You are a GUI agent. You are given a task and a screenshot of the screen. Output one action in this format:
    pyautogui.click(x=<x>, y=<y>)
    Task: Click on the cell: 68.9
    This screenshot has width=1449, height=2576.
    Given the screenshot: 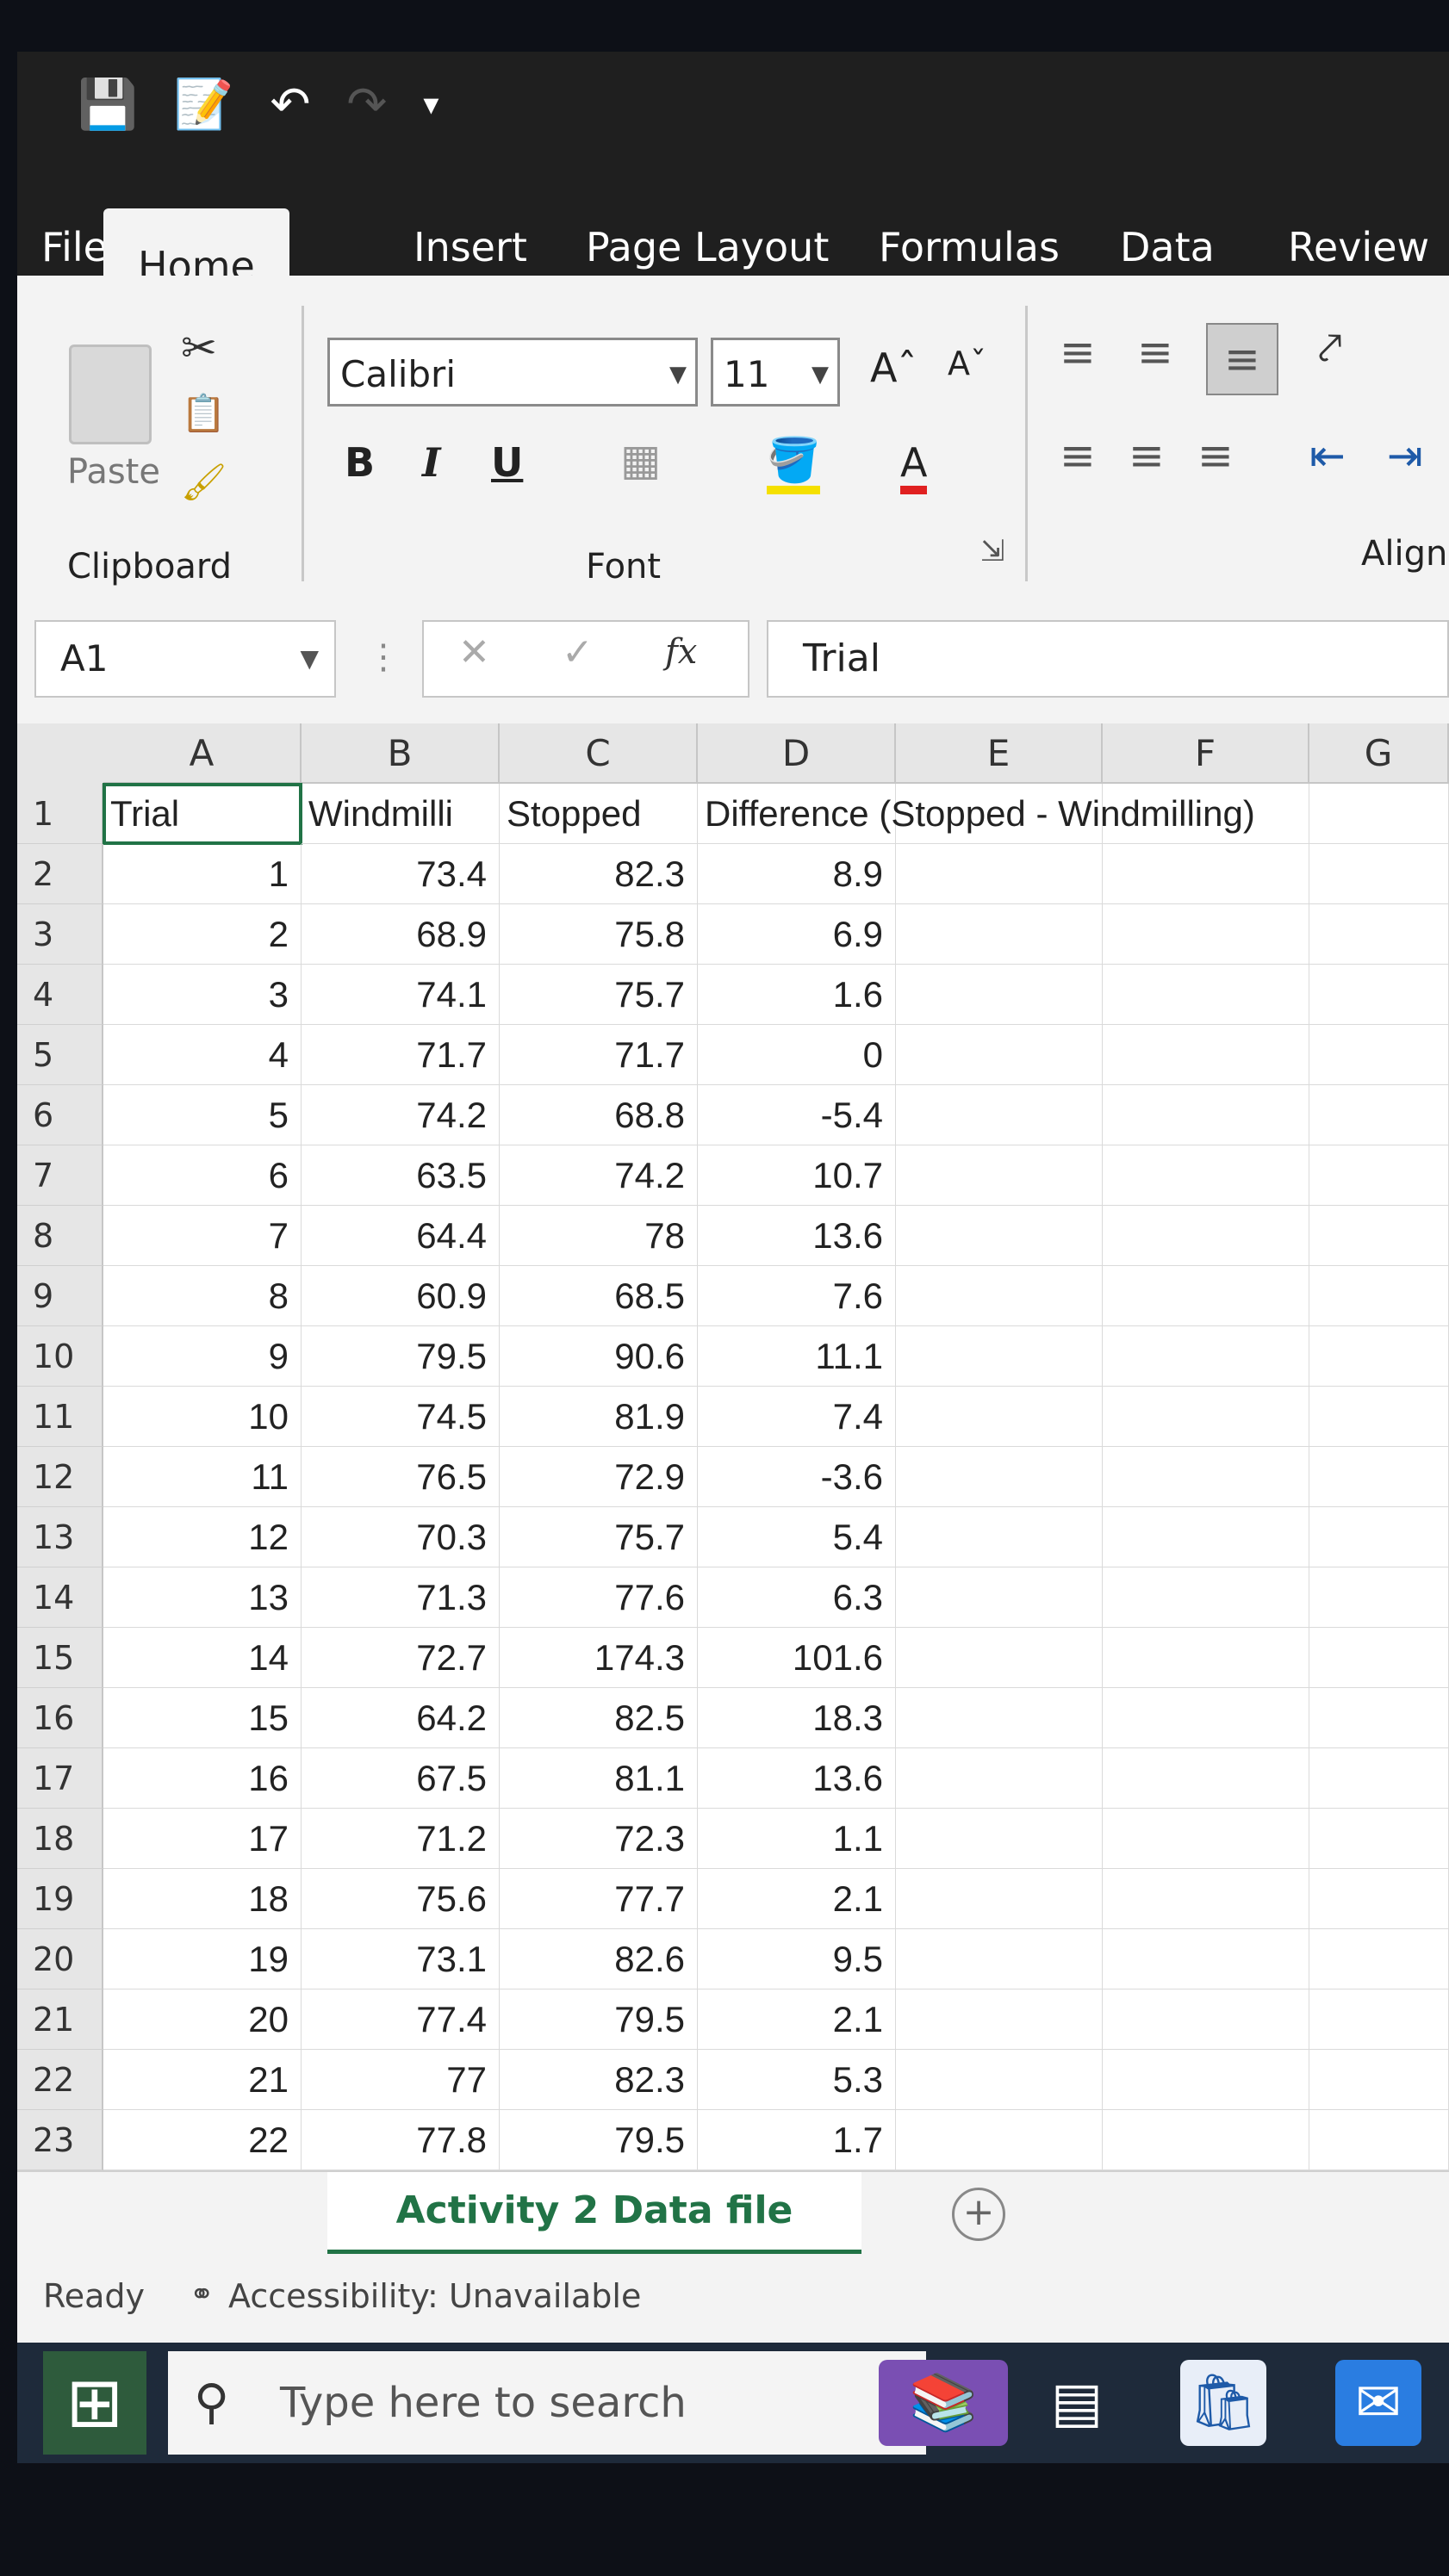 What is the action you would take?
    pyautogui.click(x=401, y=935)
    